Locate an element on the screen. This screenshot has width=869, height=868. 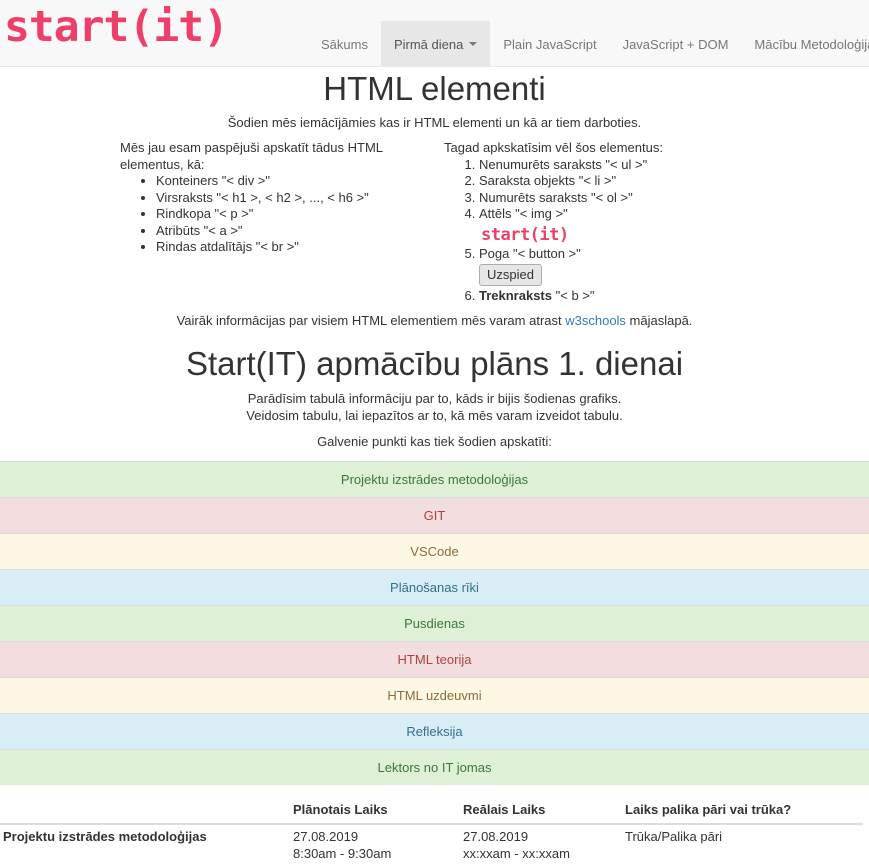
table-cell-status: Trūka/Palika pāri is located at coordinates (742, 844).